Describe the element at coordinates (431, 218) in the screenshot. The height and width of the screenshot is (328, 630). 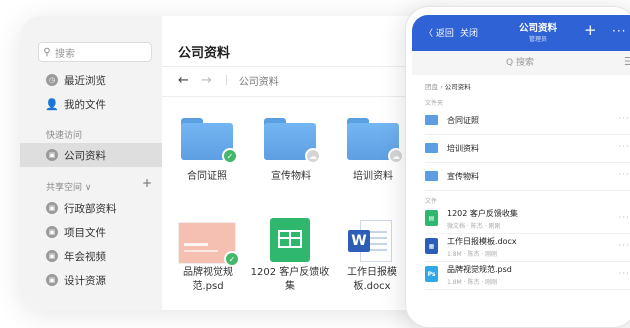
I see `spreadsheet-icon: ▤` at that location.